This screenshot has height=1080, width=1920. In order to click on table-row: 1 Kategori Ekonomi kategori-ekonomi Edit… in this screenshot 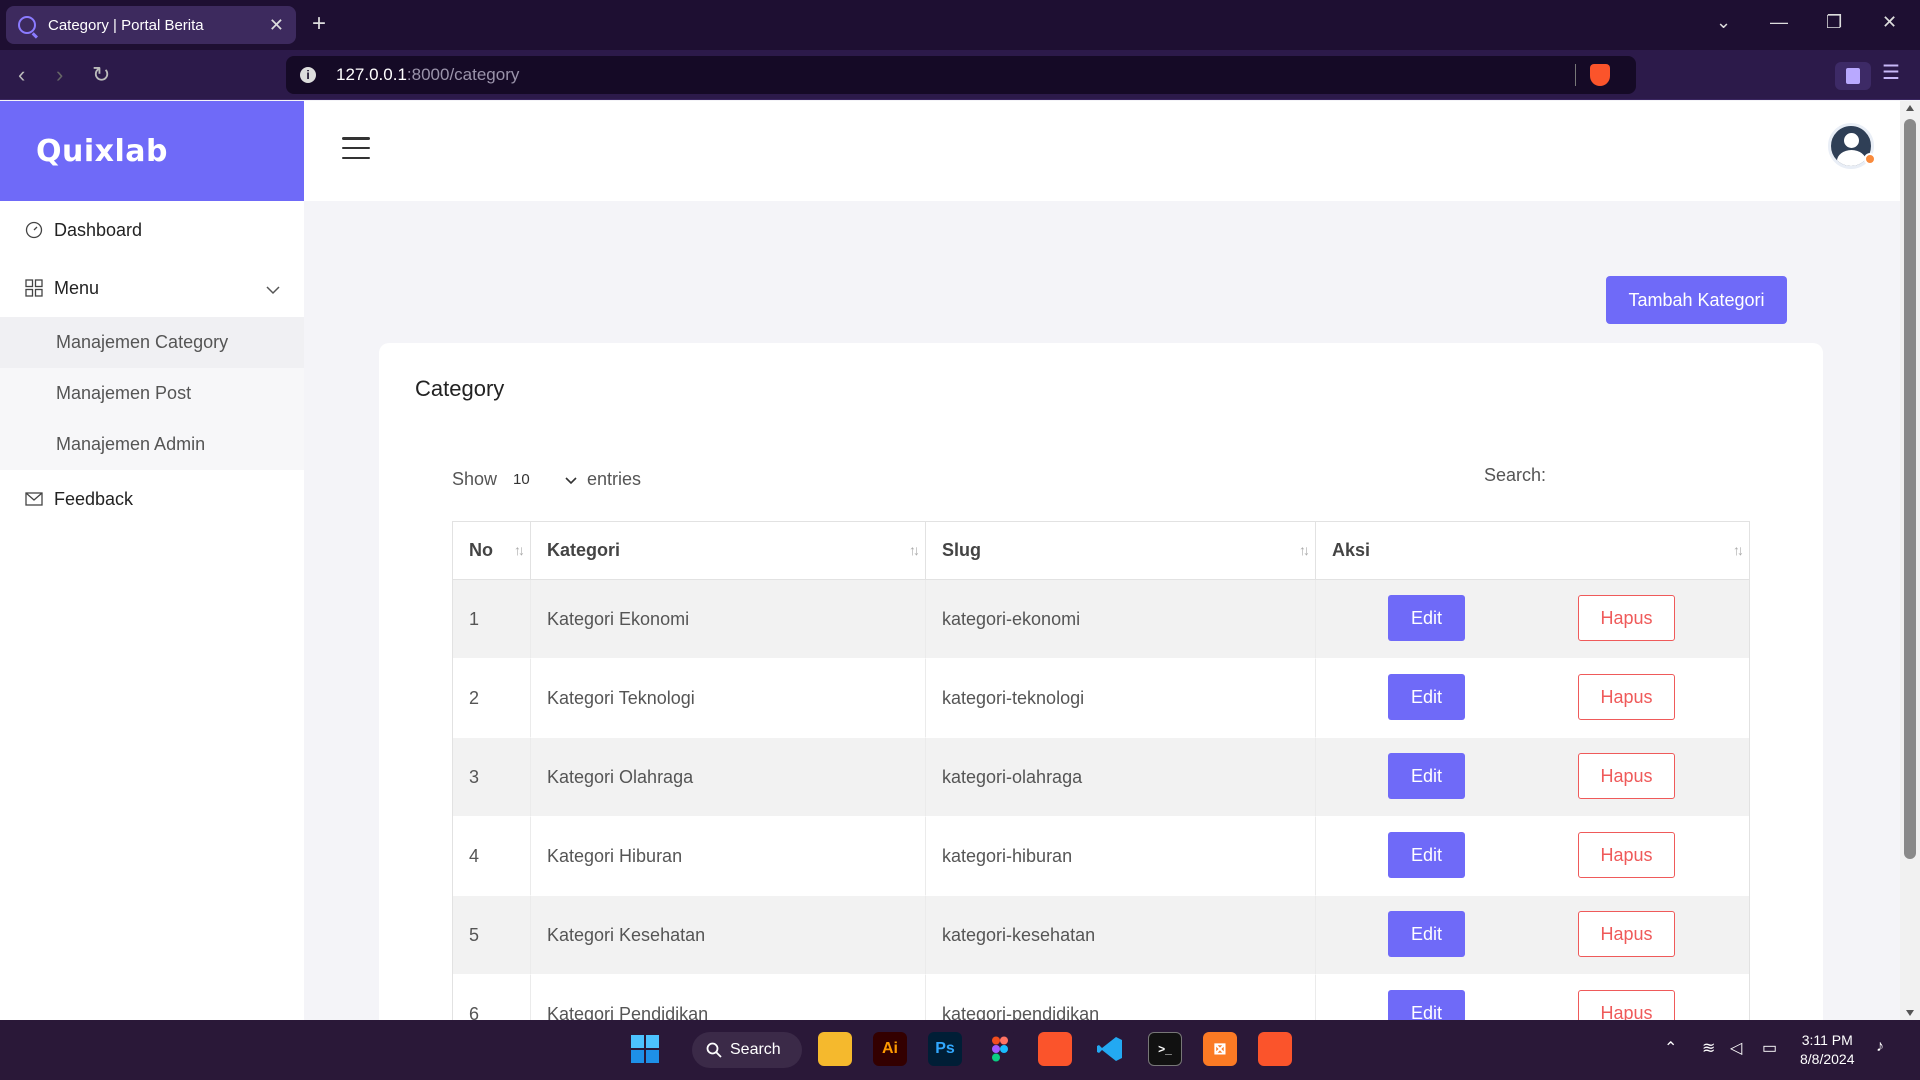, I will do `click(1101, 619)`.